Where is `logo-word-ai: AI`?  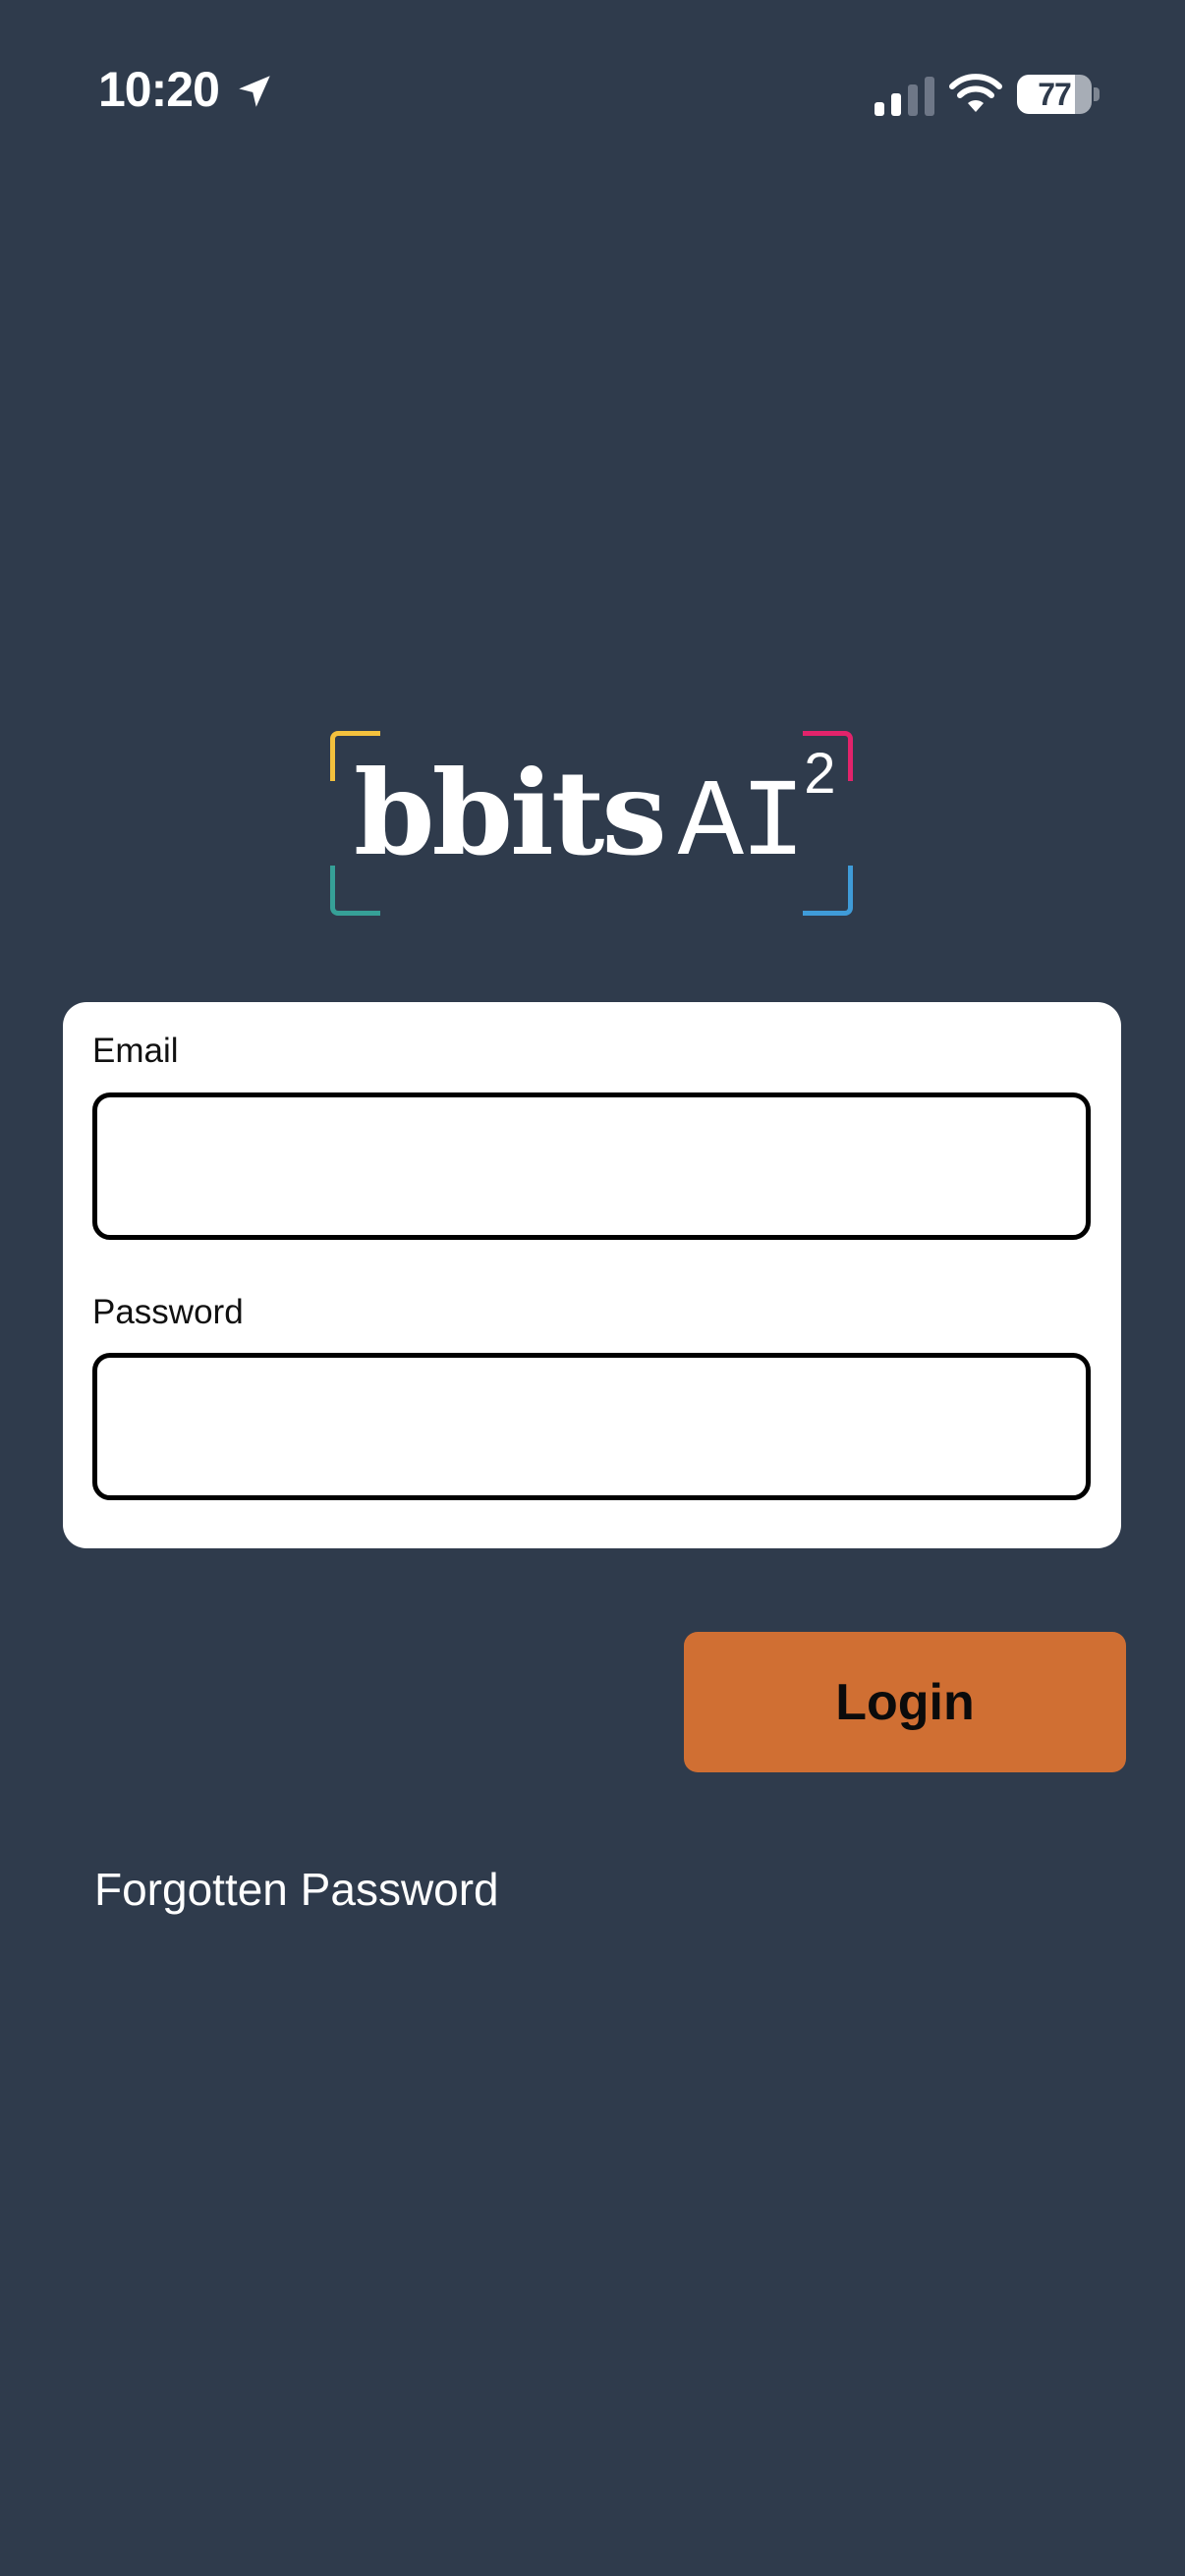
logo-word-ai: AI is located at coordinates (742, 824).